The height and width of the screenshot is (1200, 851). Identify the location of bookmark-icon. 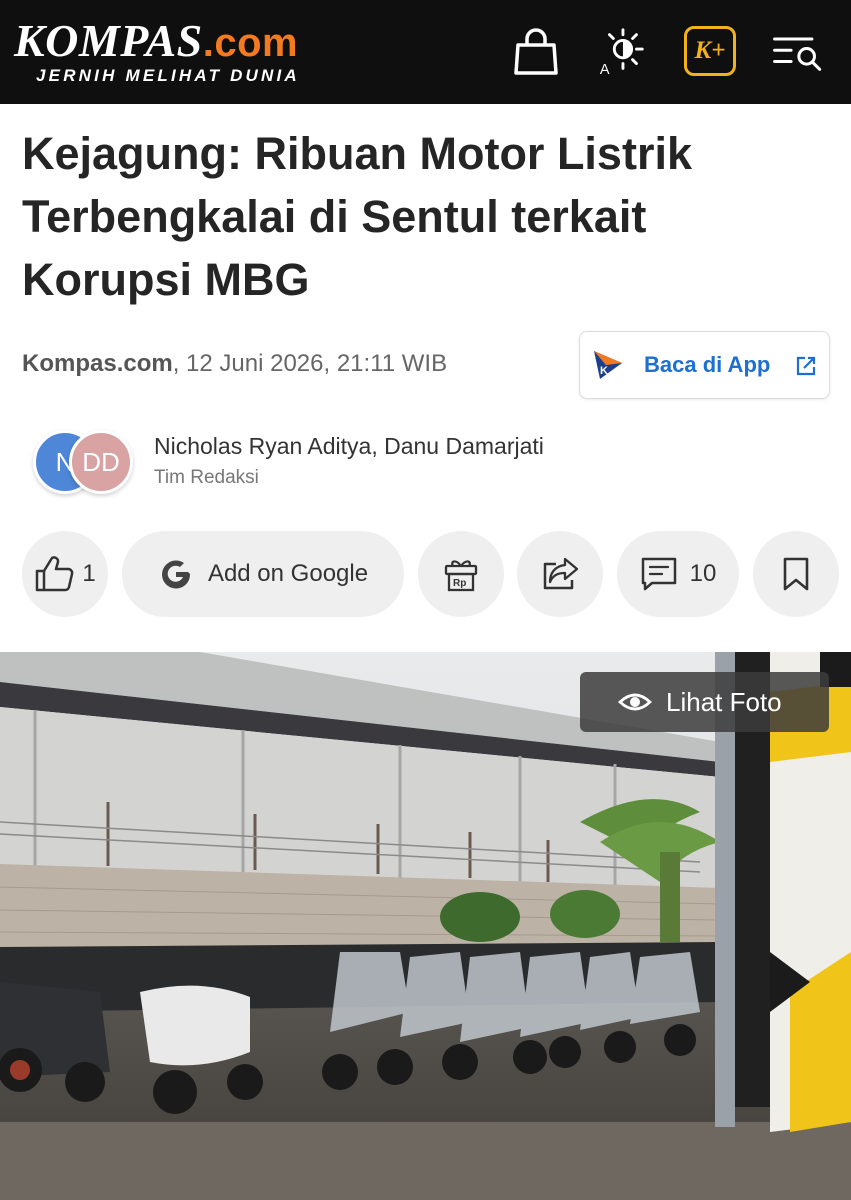
(796, 574).